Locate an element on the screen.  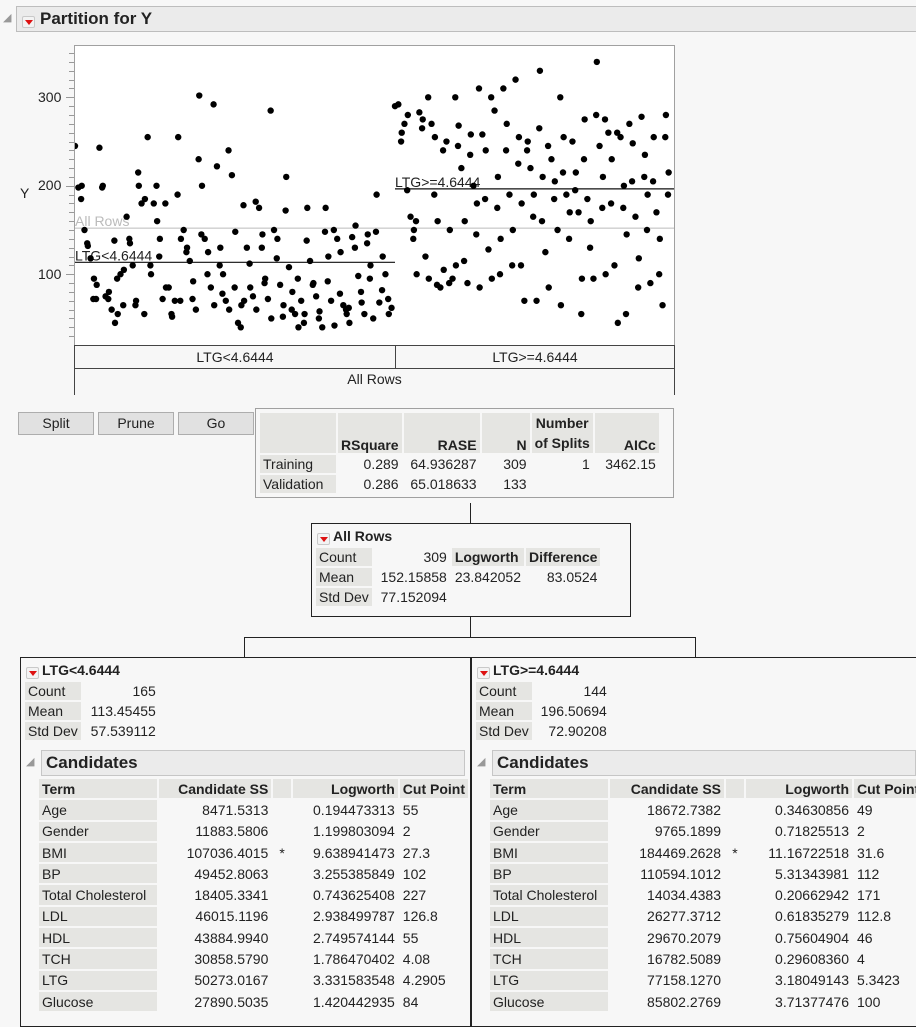
table-row: Total Cholesterol 14034.4383 0.20662942 171 is located at coordinates (703, 895).